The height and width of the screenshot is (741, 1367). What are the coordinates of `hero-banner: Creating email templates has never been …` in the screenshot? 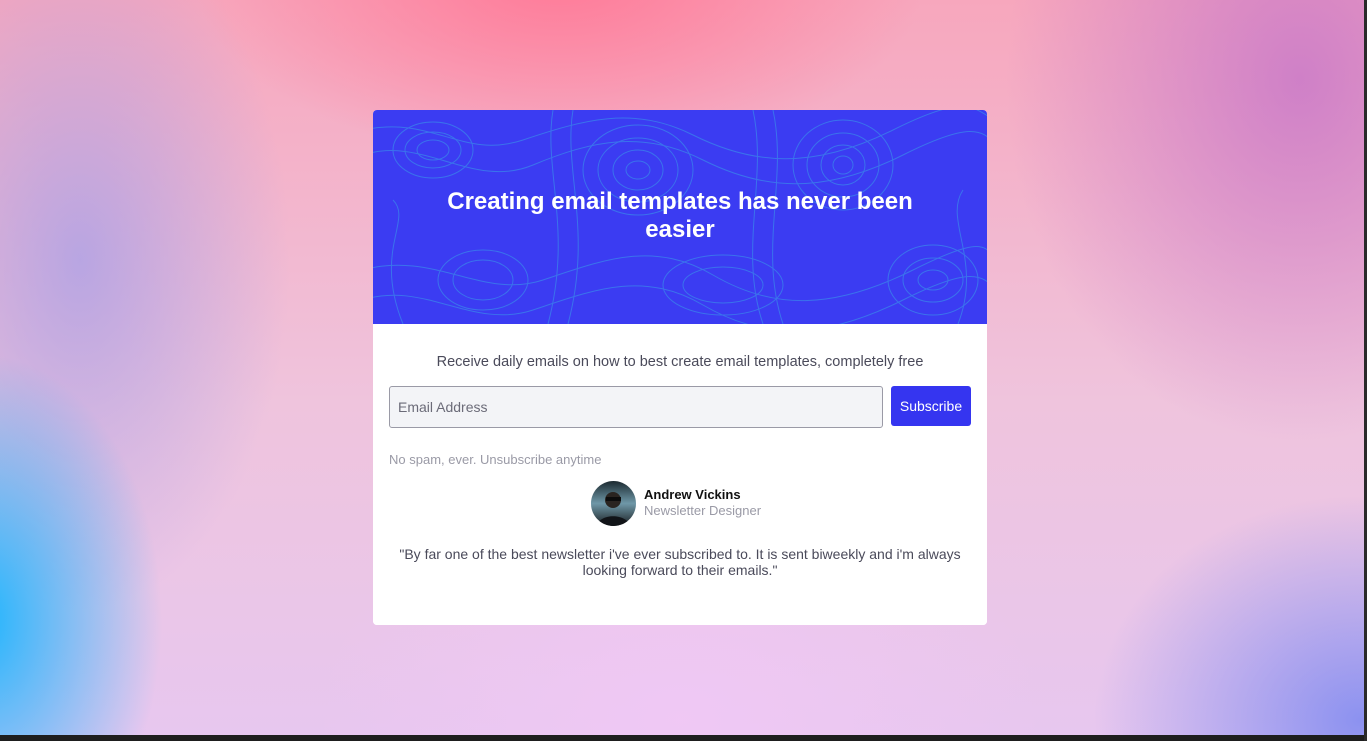 It's located at (680, 217).